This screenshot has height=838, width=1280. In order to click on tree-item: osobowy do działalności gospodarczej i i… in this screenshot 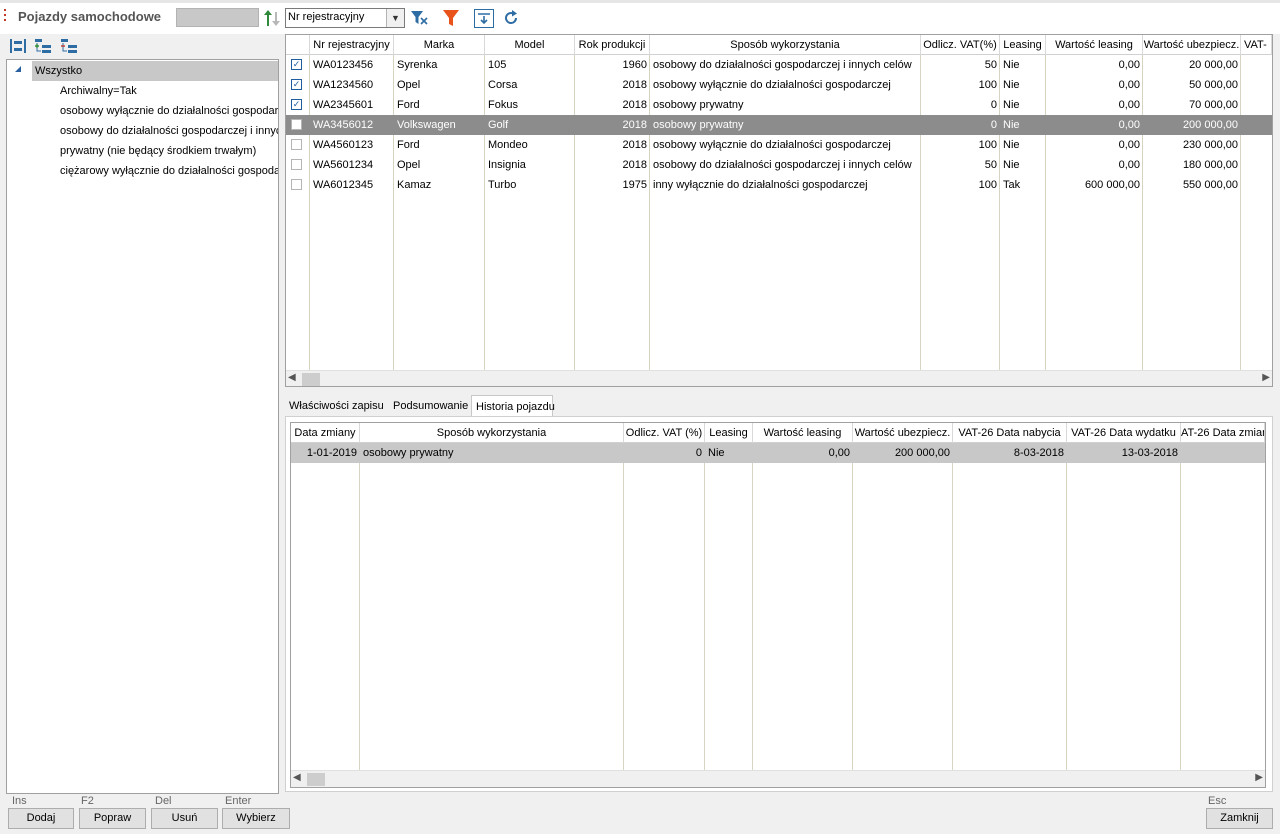, I will do `click(169, 131)`.